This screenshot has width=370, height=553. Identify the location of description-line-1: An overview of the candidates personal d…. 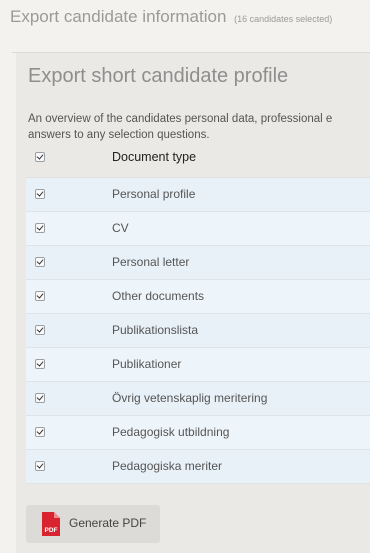
(180, 119).